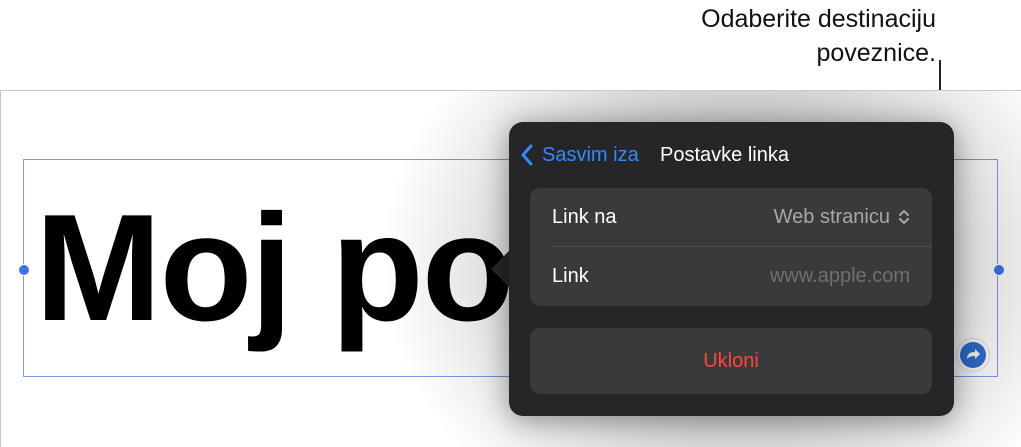 Image resolution: width=1021 pixels, height=447 pixels. What do you see at coordinates (731, 361) in the screenshot?
I see `remove-link-button: Ukloni` at bounding box center [731, 361].